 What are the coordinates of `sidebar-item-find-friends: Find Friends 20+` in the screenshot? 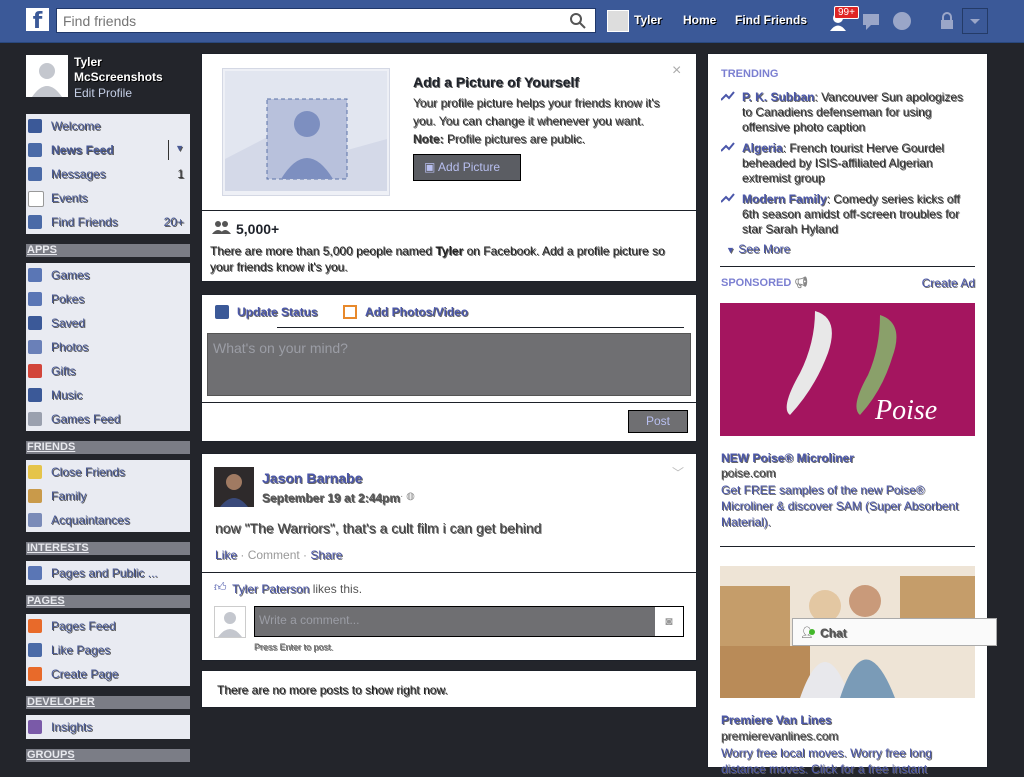 It's located at (108, 222).